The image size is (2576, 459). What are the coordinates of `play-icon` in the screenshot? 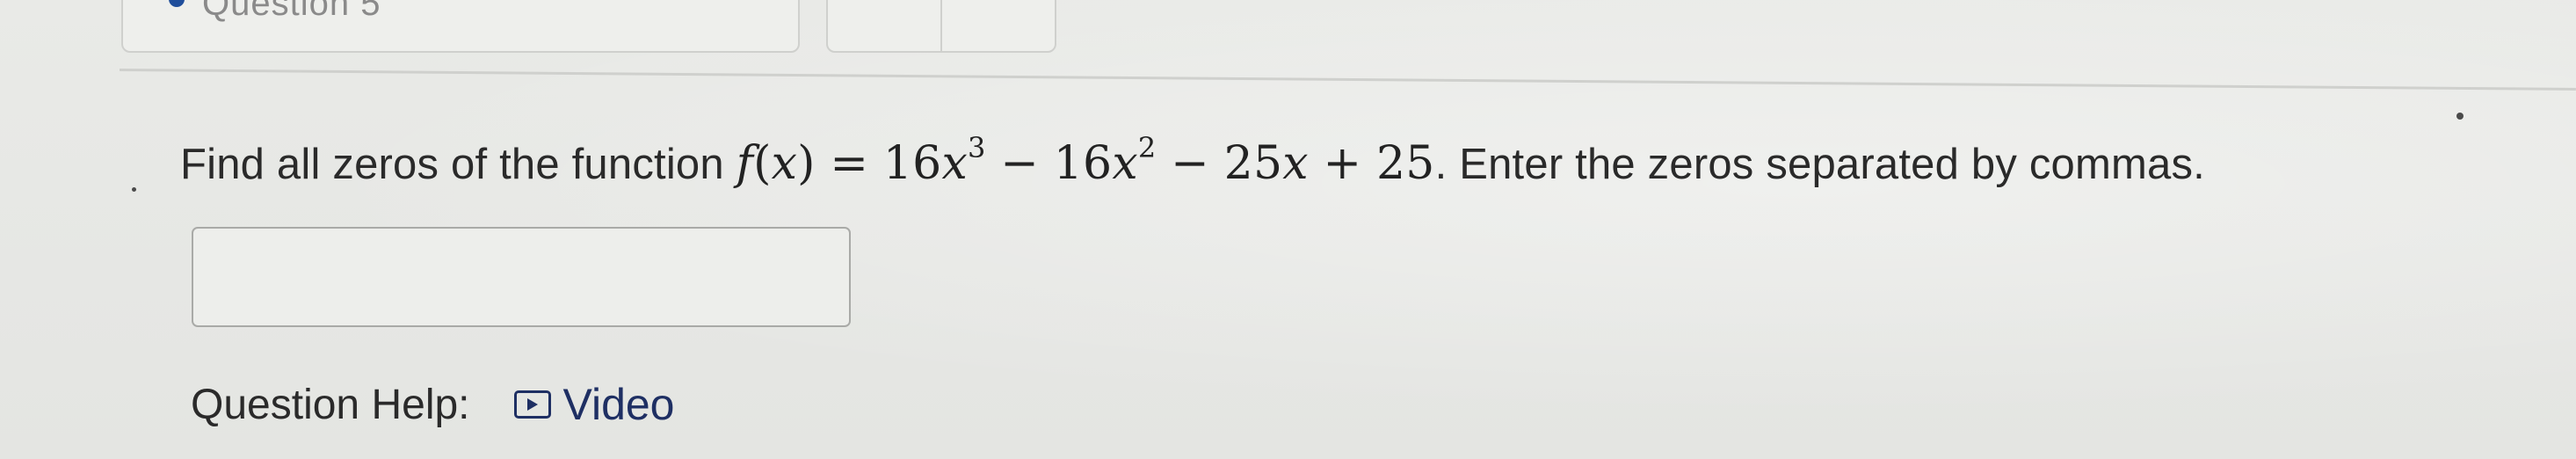 It's located at (532, 404).